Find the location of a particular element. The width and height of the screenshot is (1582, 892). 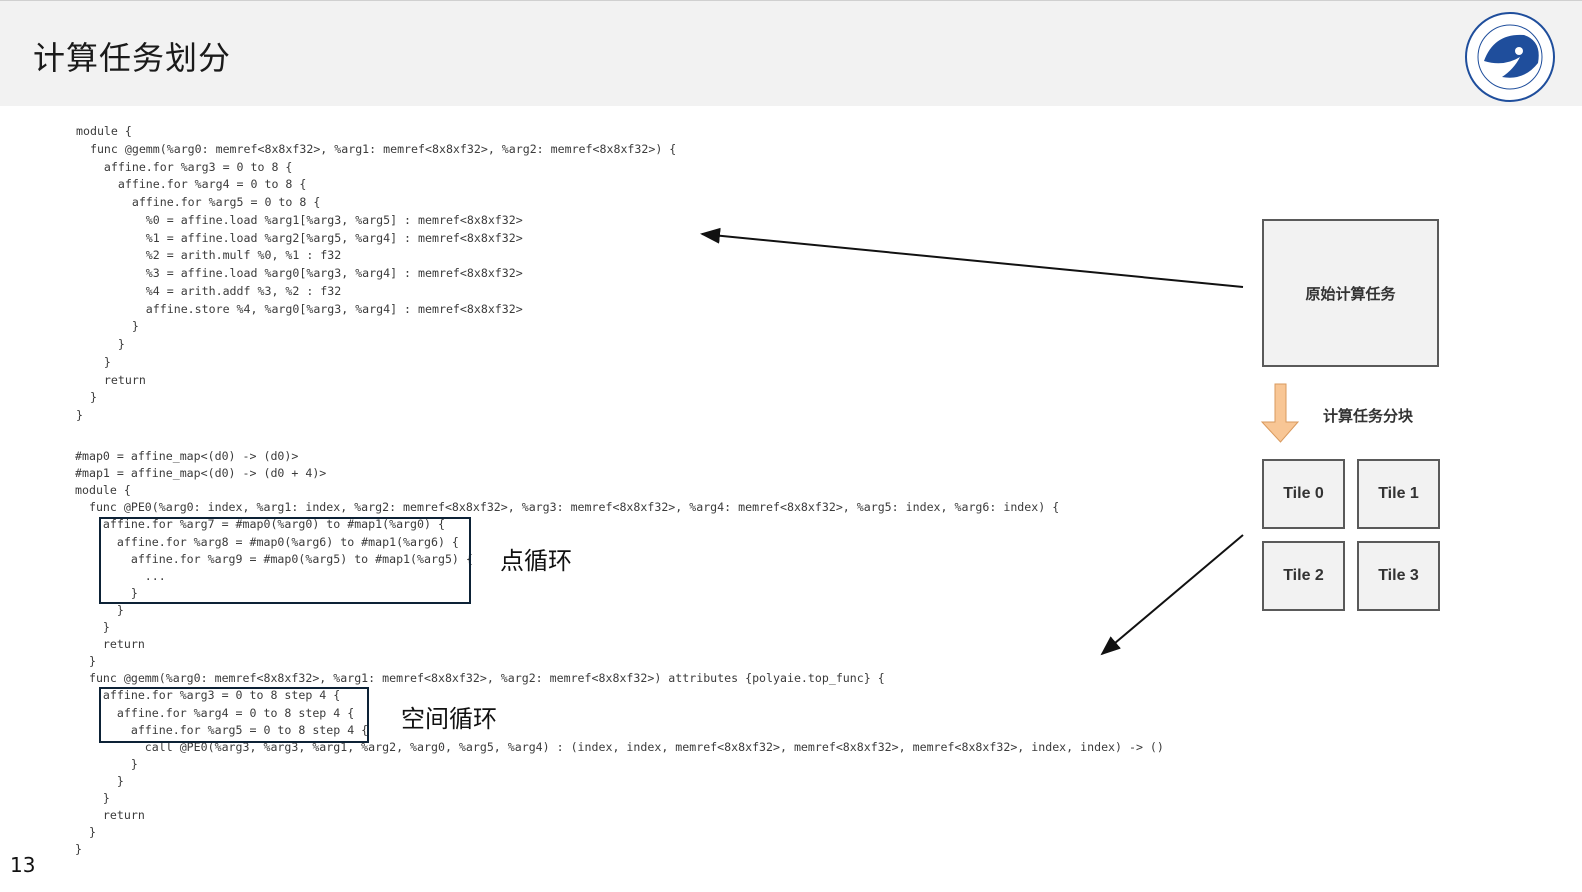

page-number: 13 is located at coordinates (23, 865).